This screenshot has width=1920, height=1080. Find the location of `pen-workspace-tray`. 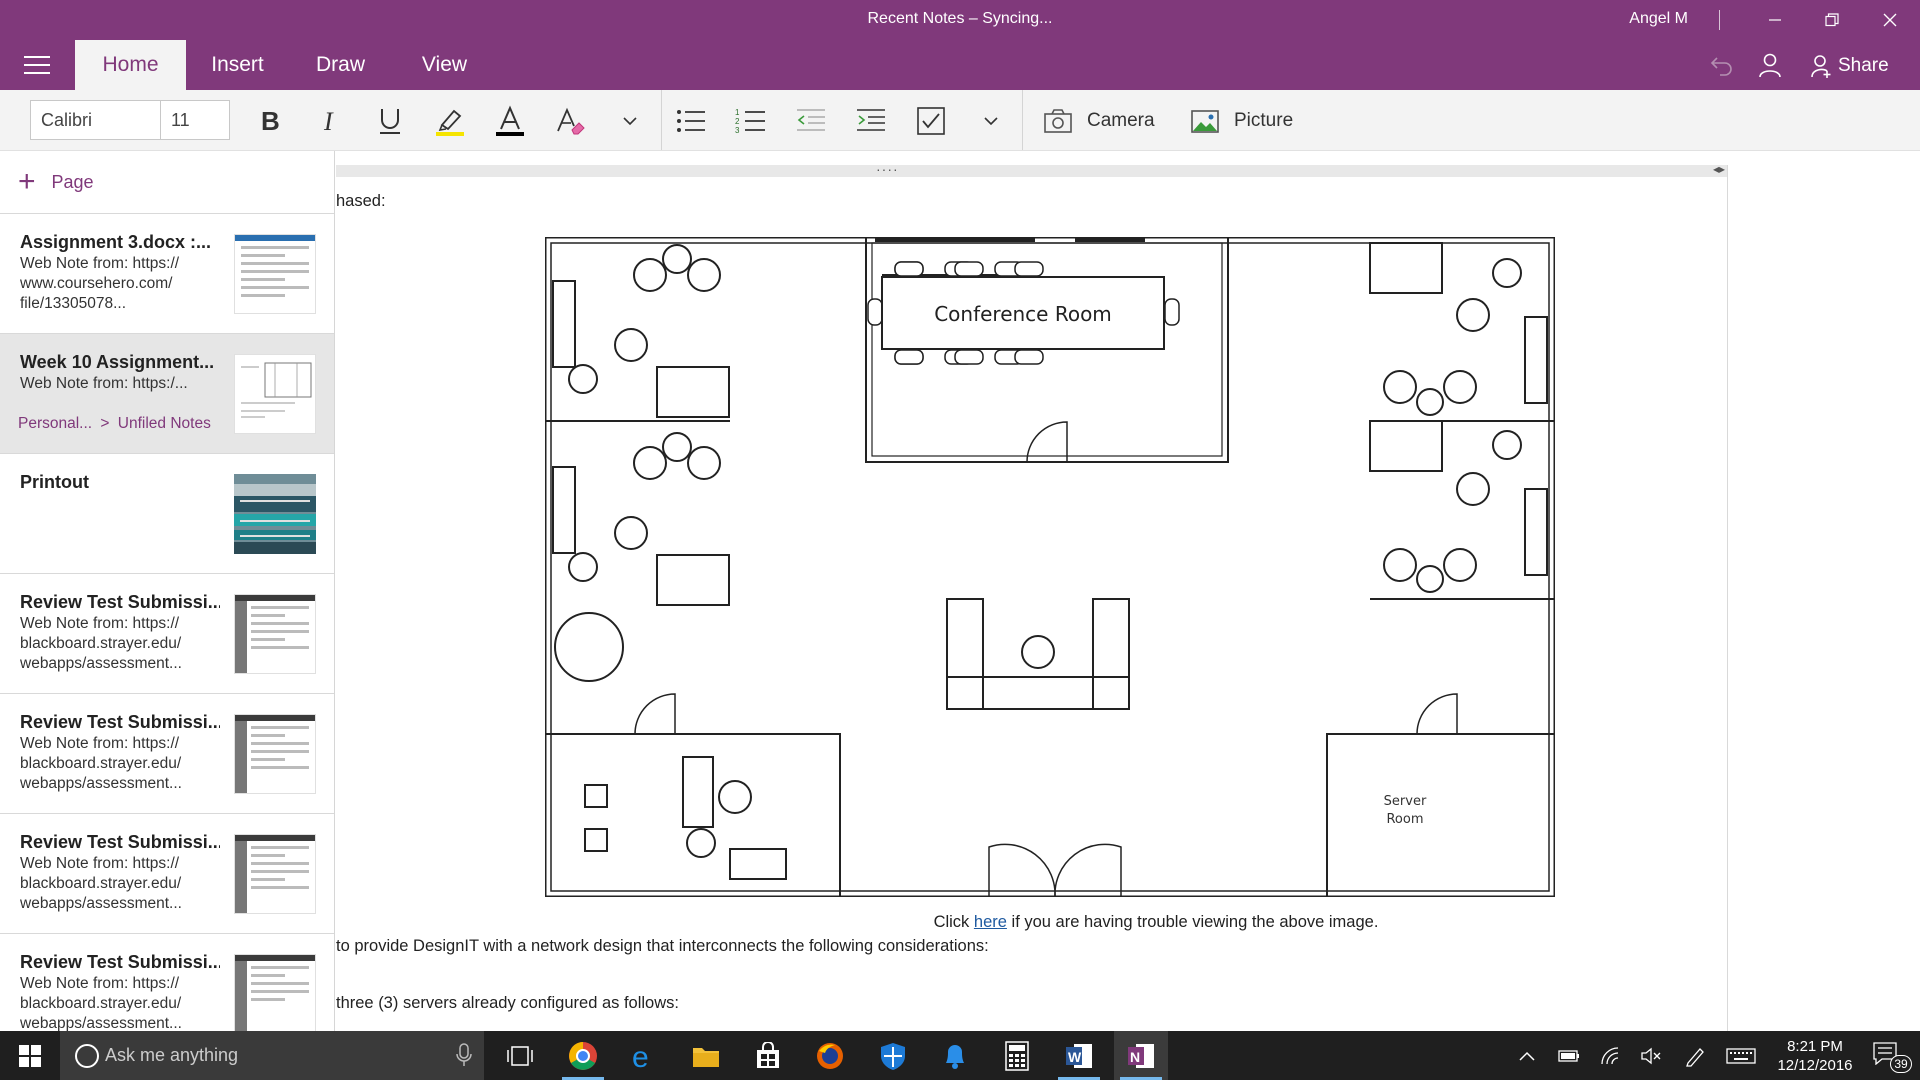

pen-workspace-tray is located at coordinates (1695, 1056).